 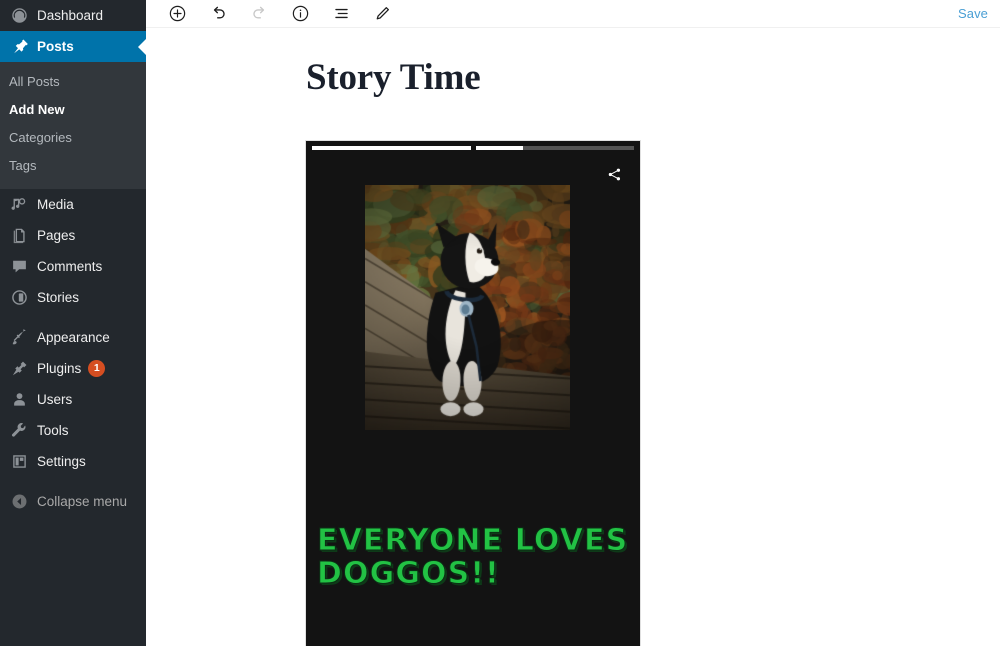 I want to click on sidebar-item-dashboard: Dashboard, so click(x=73, y=15).